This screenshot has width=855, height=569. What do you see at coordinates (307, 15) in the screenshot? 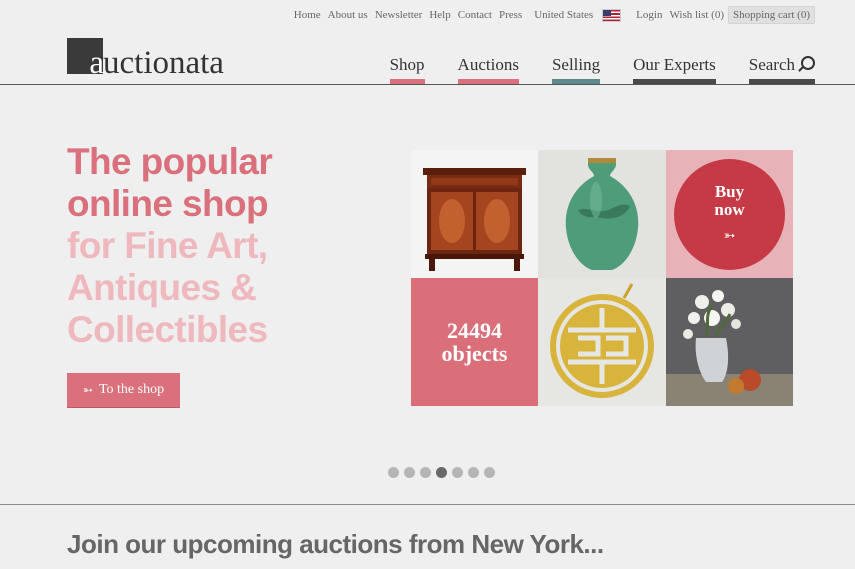
I see `home-link: Home` at bounding box center [307, 15].